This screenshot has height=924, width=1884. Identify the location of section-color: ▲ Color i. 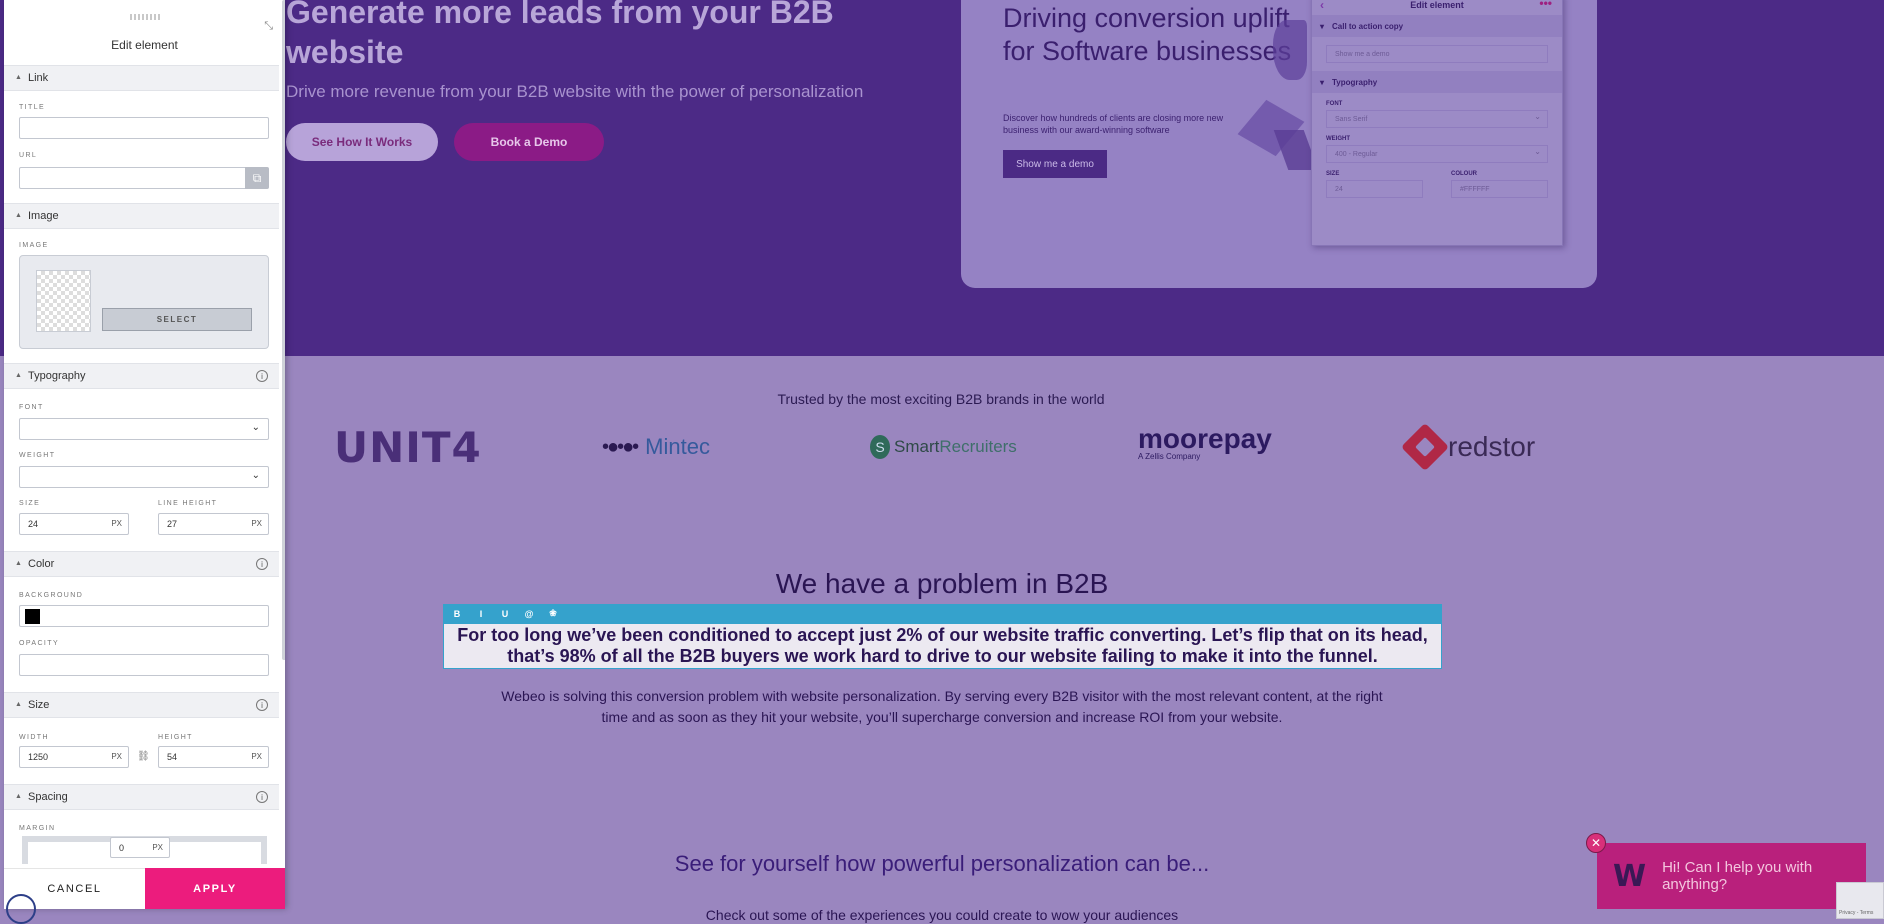
(141, 564).